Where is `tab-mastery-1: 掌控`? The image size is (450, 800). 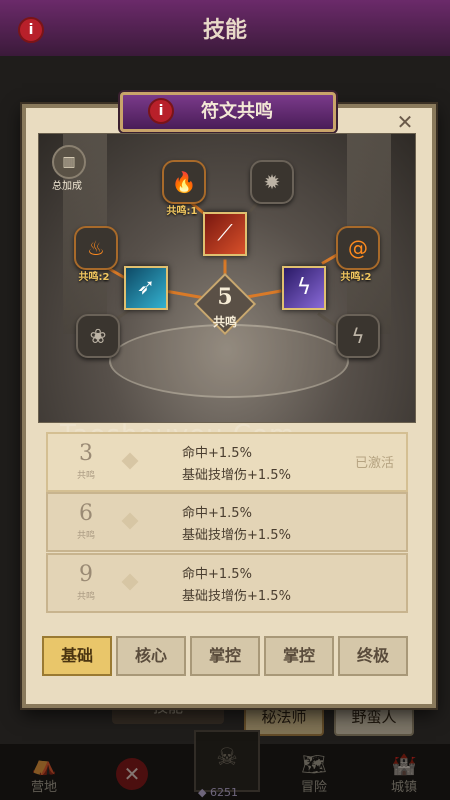 tab-mastery-1: 掌控 is located at coordinates (225, 656).